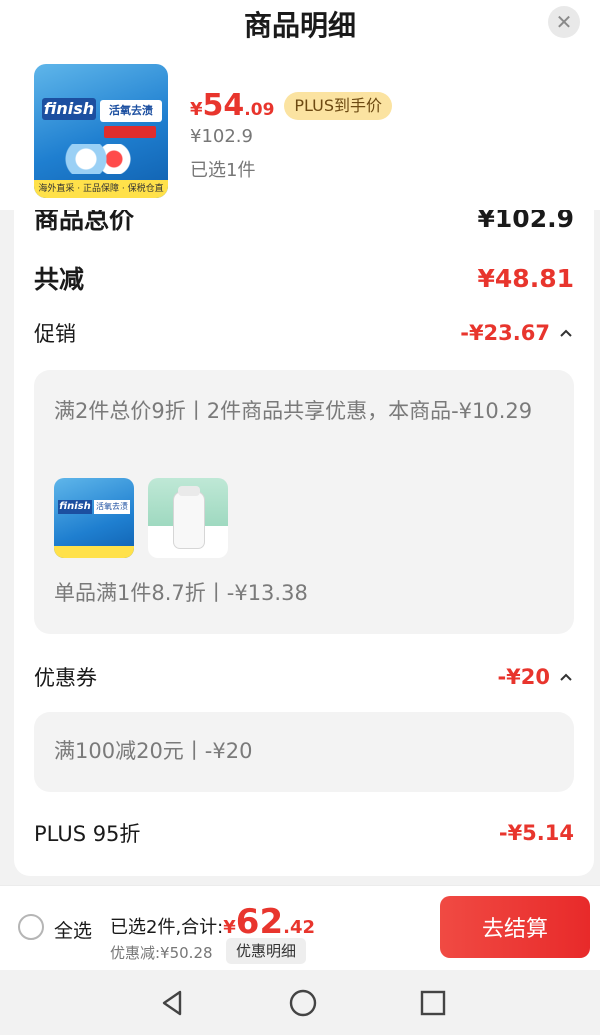 This screenshot has height=1035, width=600. Describe the element at coordinates (131, 111) in the screenshot. I see `product-image-tag: 活氧去渍` at that location.